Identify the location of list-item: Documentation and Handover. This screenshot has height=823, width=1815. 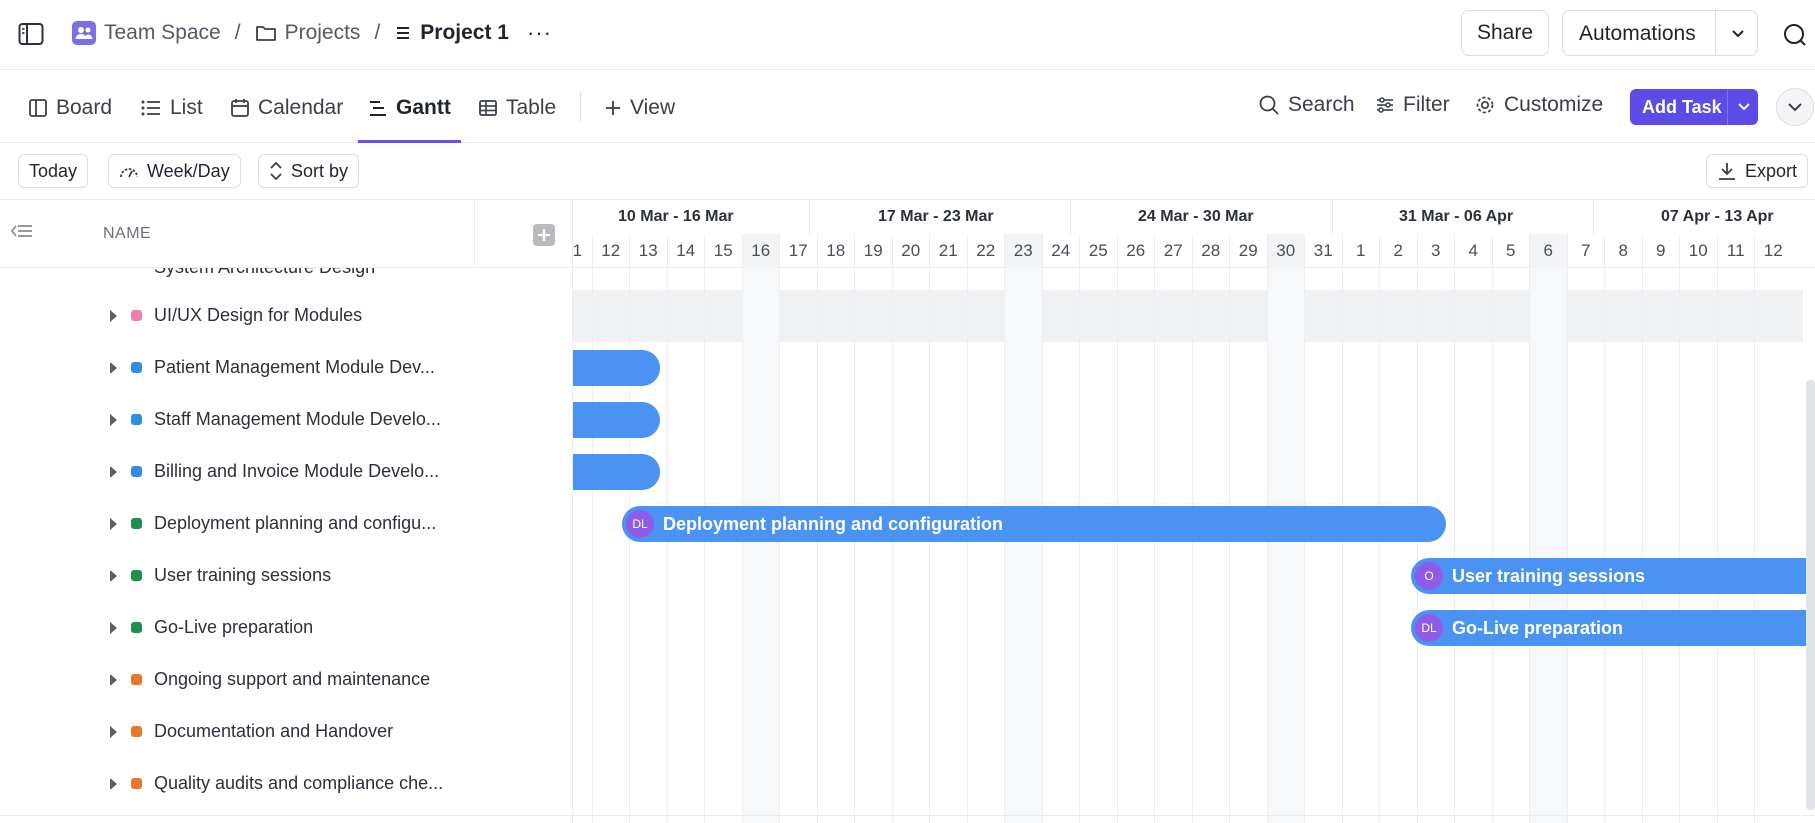
(286, 732).